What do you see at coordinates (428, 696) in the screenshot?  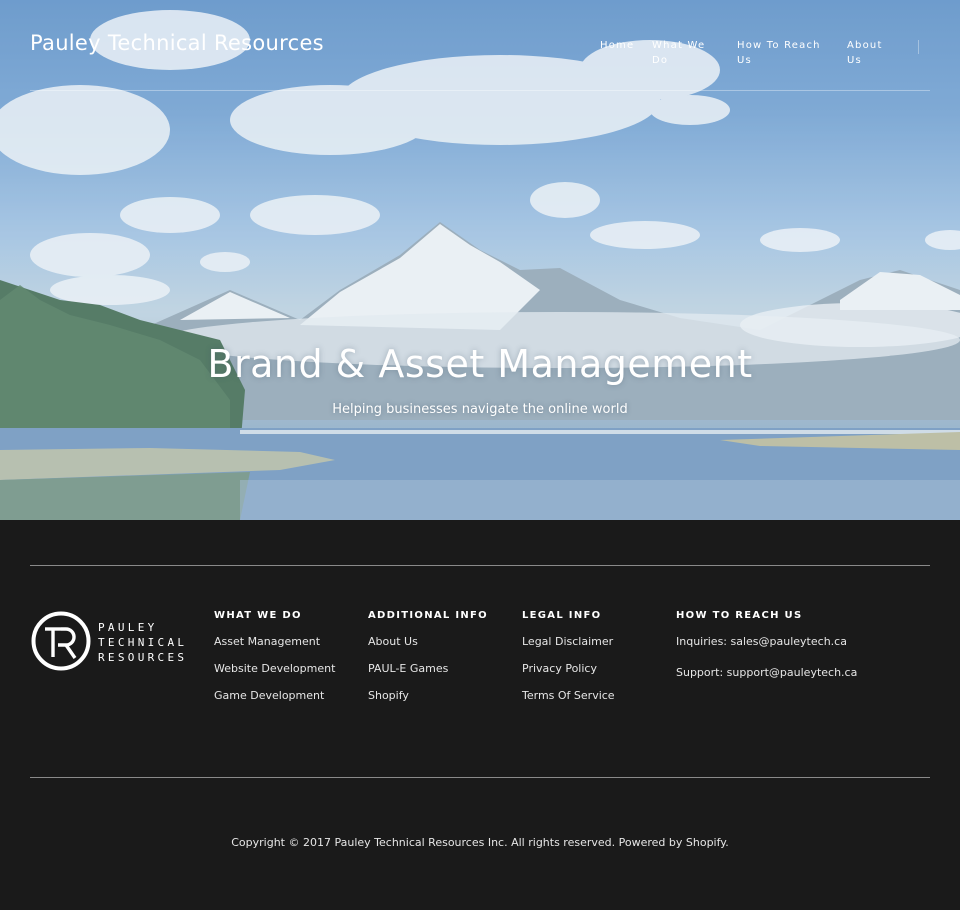 I see `footer-link-shopify: Shopify` at bounding box center [428, 696].